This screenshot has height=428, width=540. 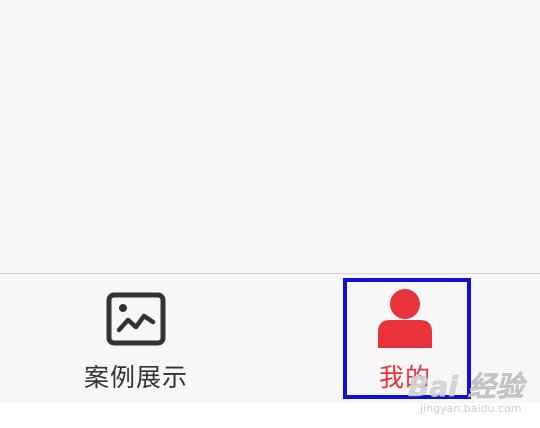 What do you see at coordinates (135, 377) in the screenshot?
I see `tab-case-showcase-label: 案例展示` at bounding box center [135, 377].